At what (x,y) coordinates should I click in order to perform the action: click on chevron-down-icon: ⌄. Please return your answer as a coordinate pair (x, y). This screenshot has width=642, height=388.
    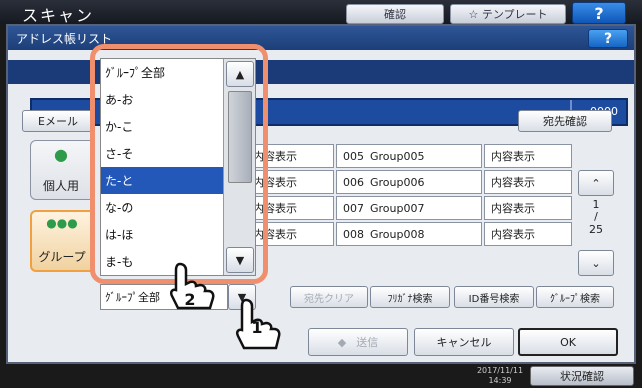
    Looking at the image, I should click on (596, 263).